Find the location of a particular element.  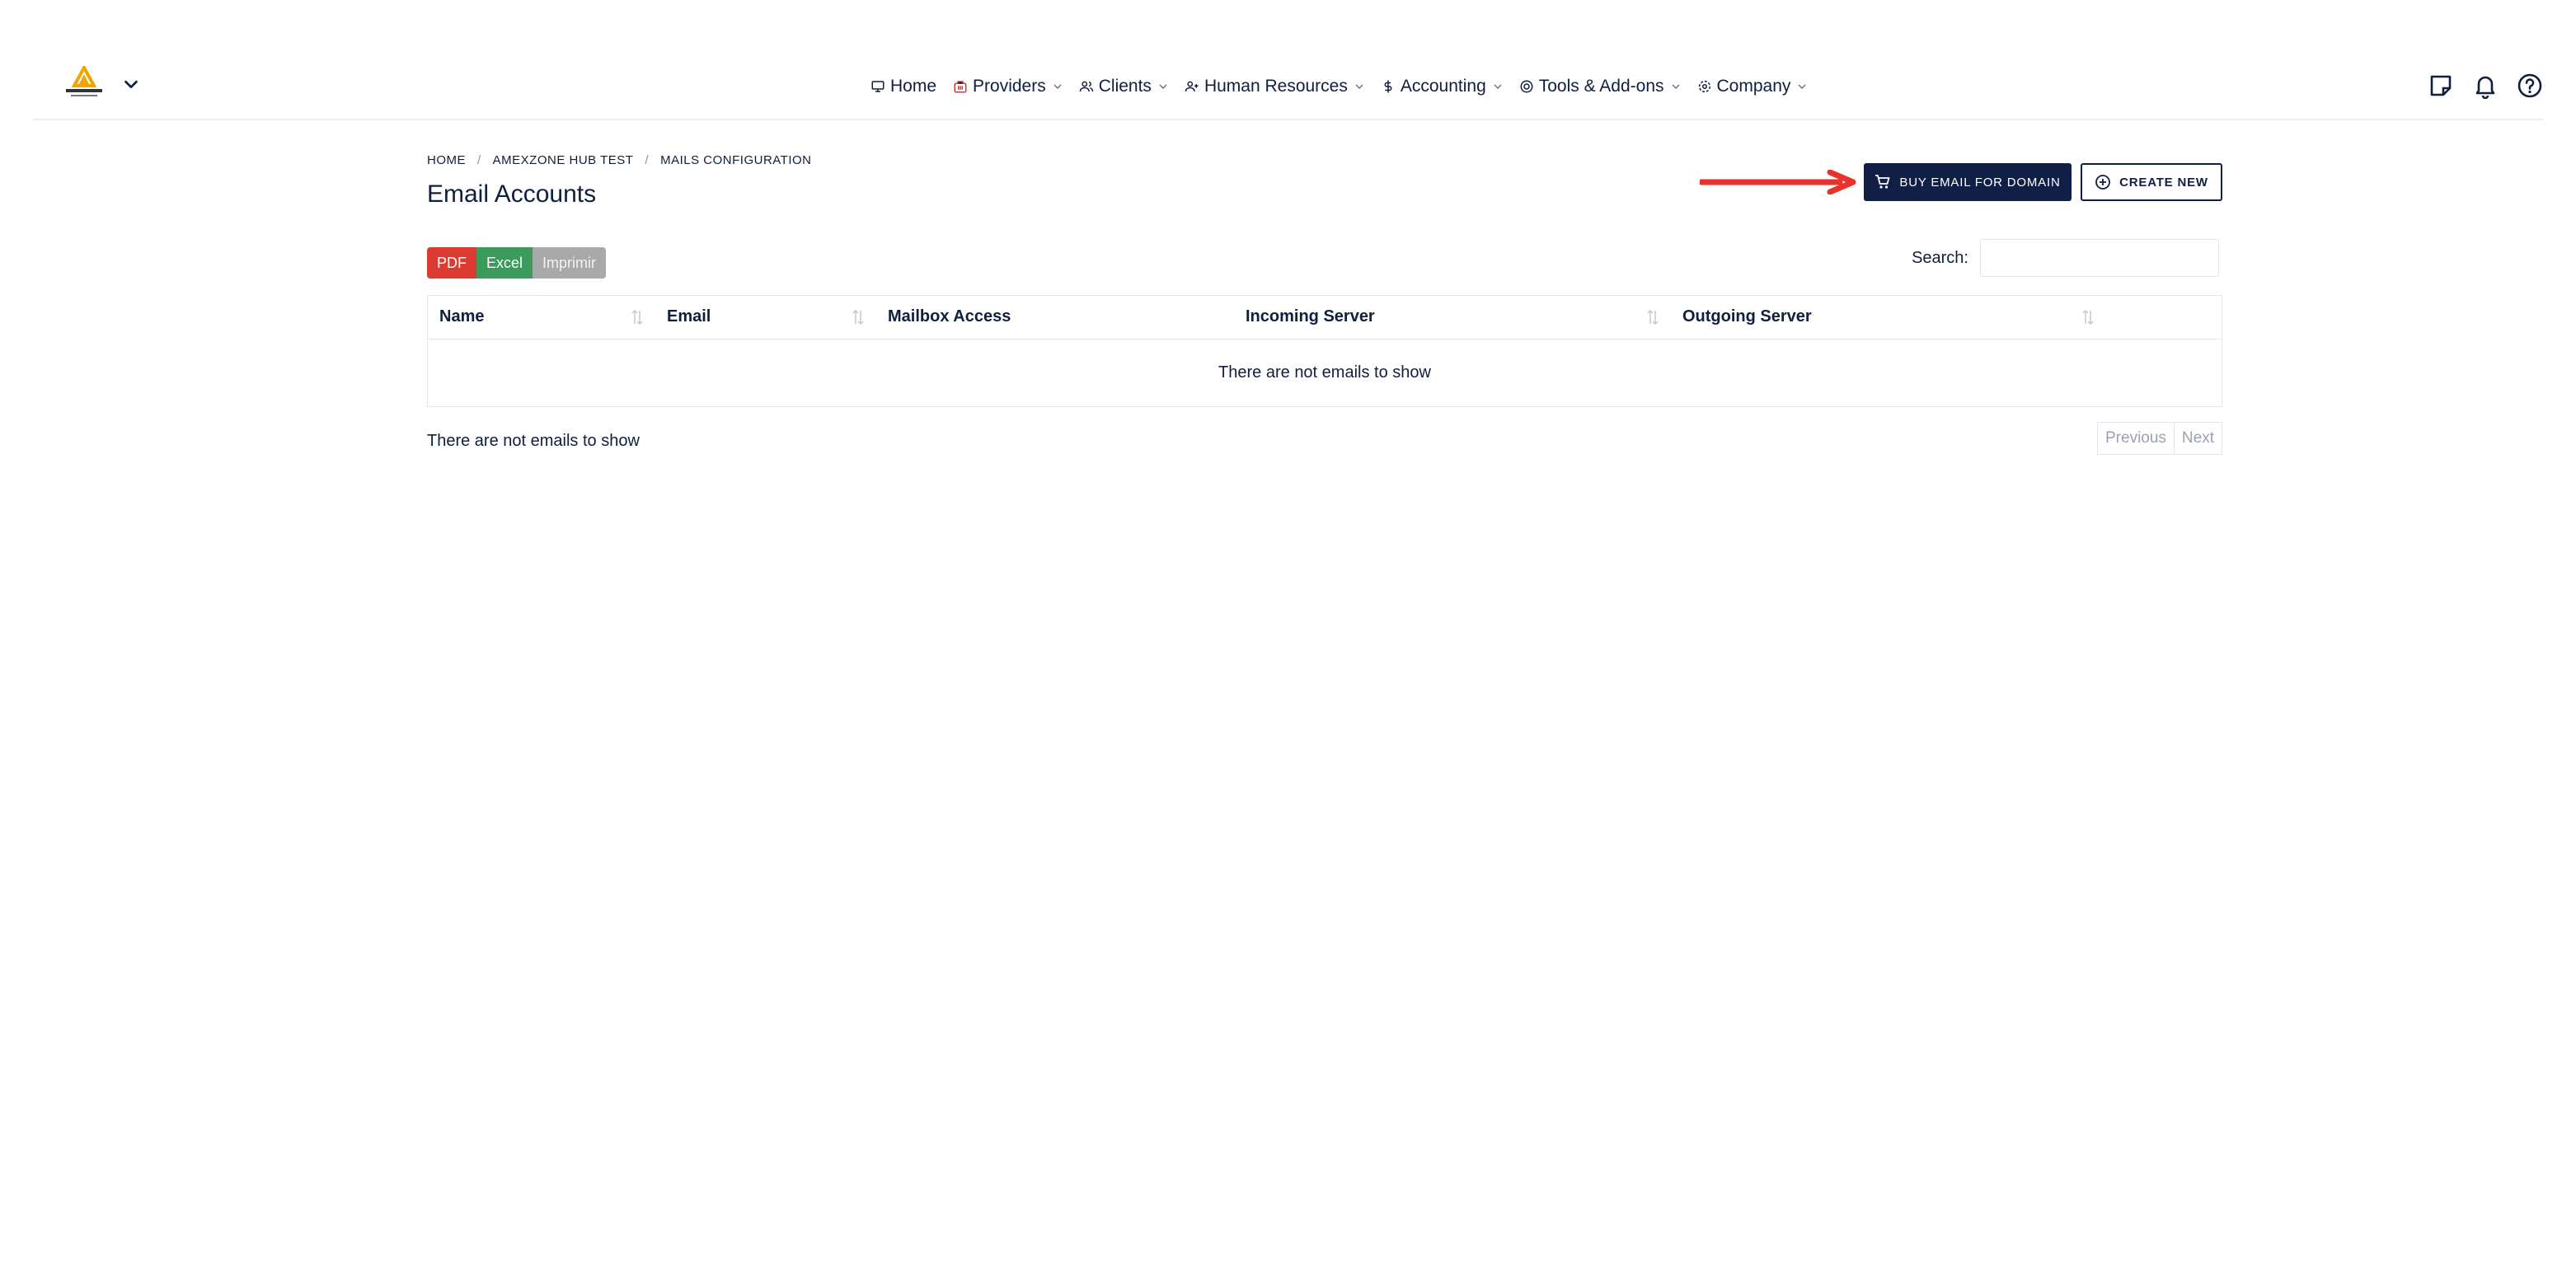

column-label: Outgoing Server is located at coordinates (1747, 316).